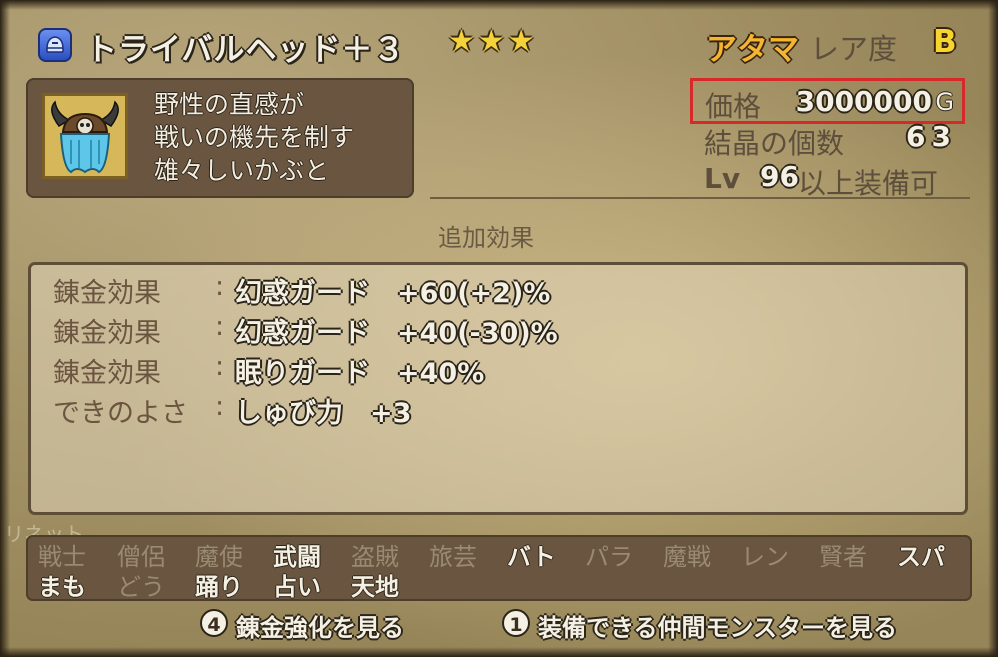 Image resolution: width=998 pixels, height=657 pixels. I want to click on gold-unit: G, so click(944, 102).